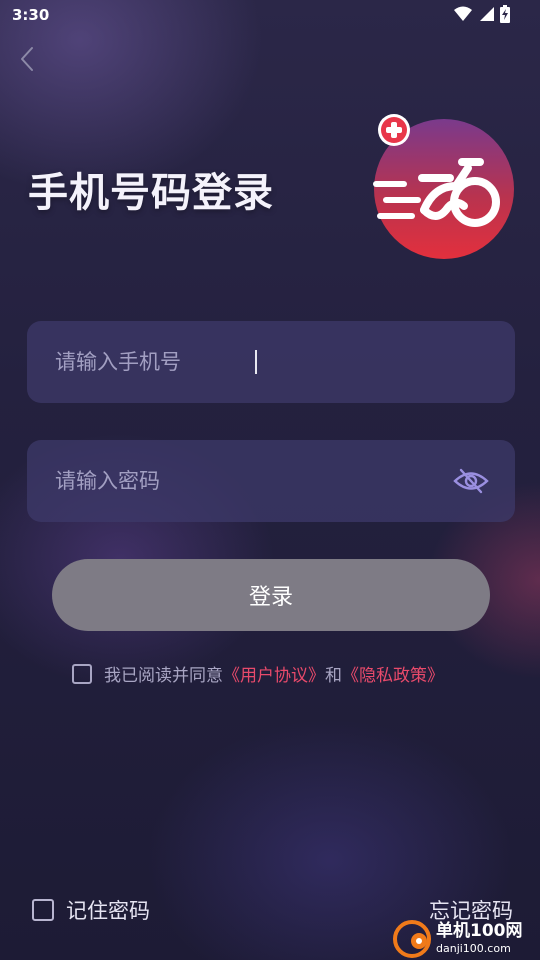  I want to click on back-button, so click(27, 59).